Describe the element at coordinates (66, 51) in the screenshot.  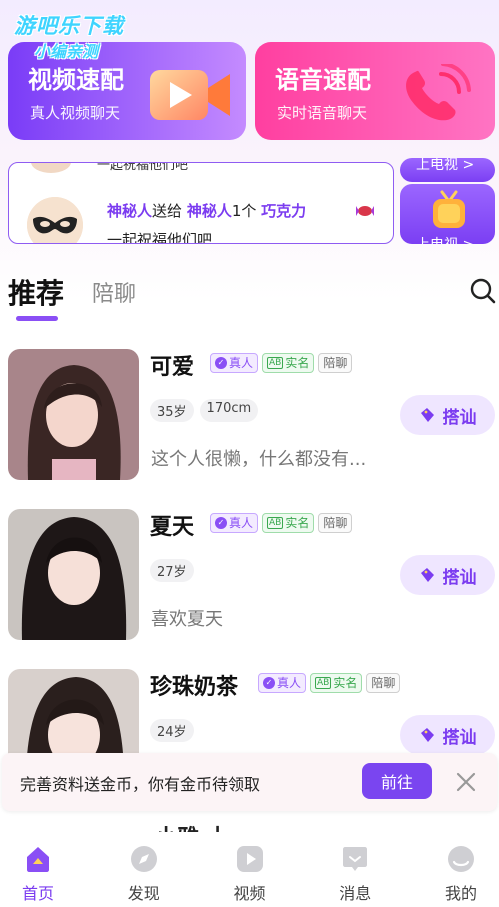
I see `watermark-line2: 小编亲测` at that location.